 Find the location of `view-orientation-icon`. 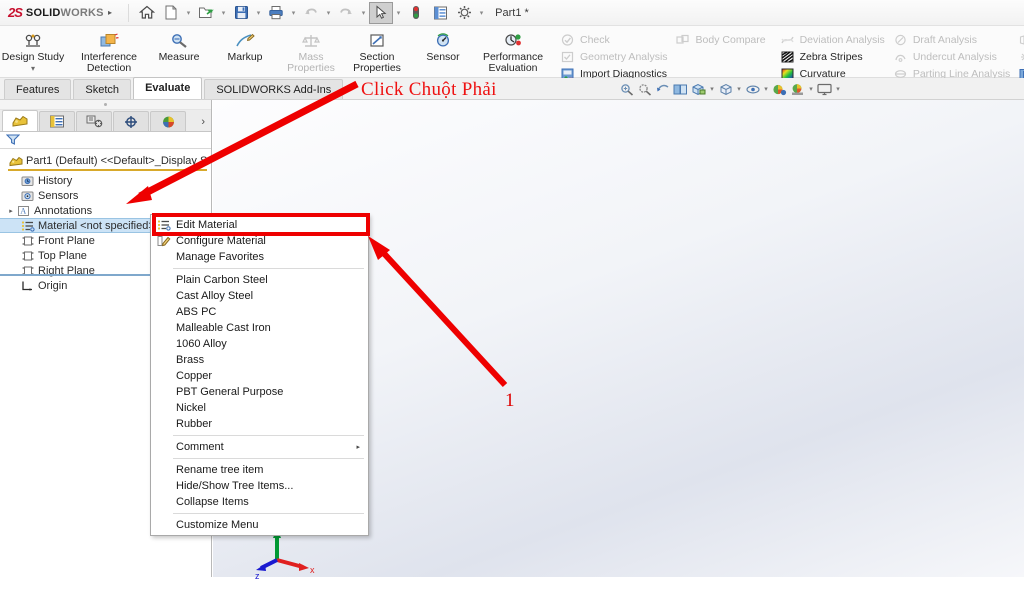

view-orientation-icon is located at coordinates (698, 89).